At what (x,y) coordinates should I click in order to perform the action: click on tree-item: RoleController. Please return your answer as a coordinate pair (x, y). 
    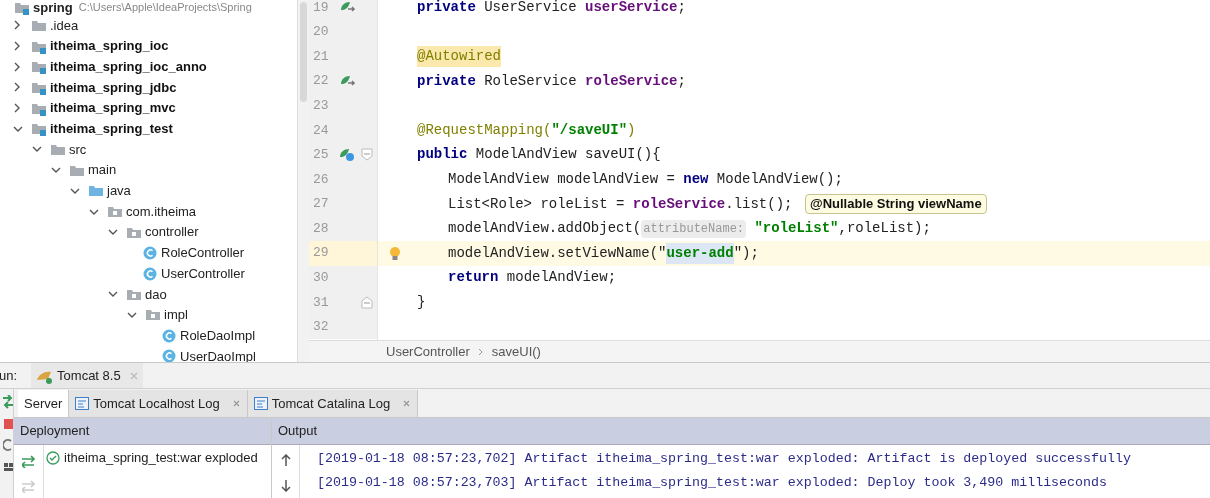
    Looking at the image, I should click on (148, 253).